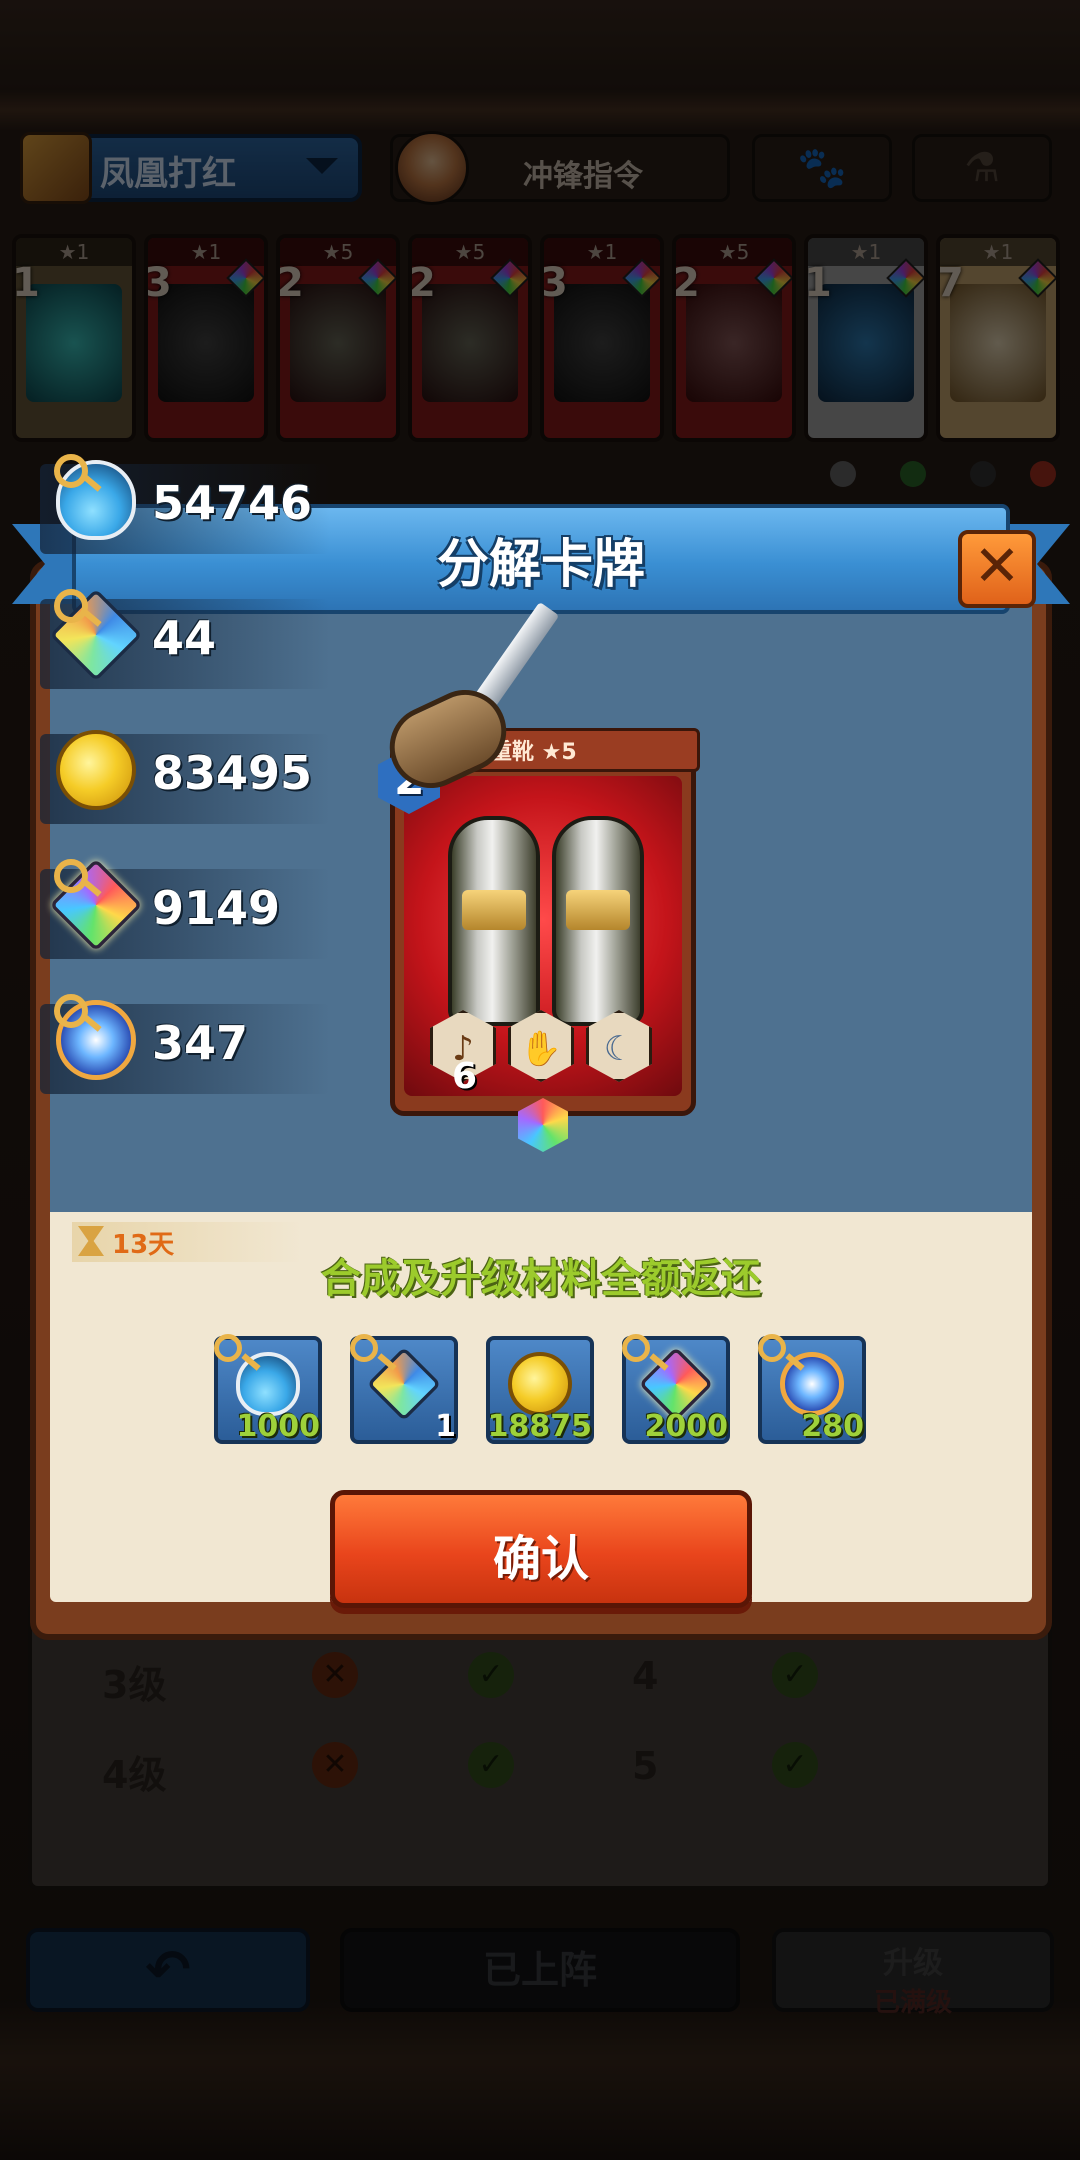 This screenshot has height=2160, width=1080. I want to click on flask-icon: ⚗, so click(982, 168).